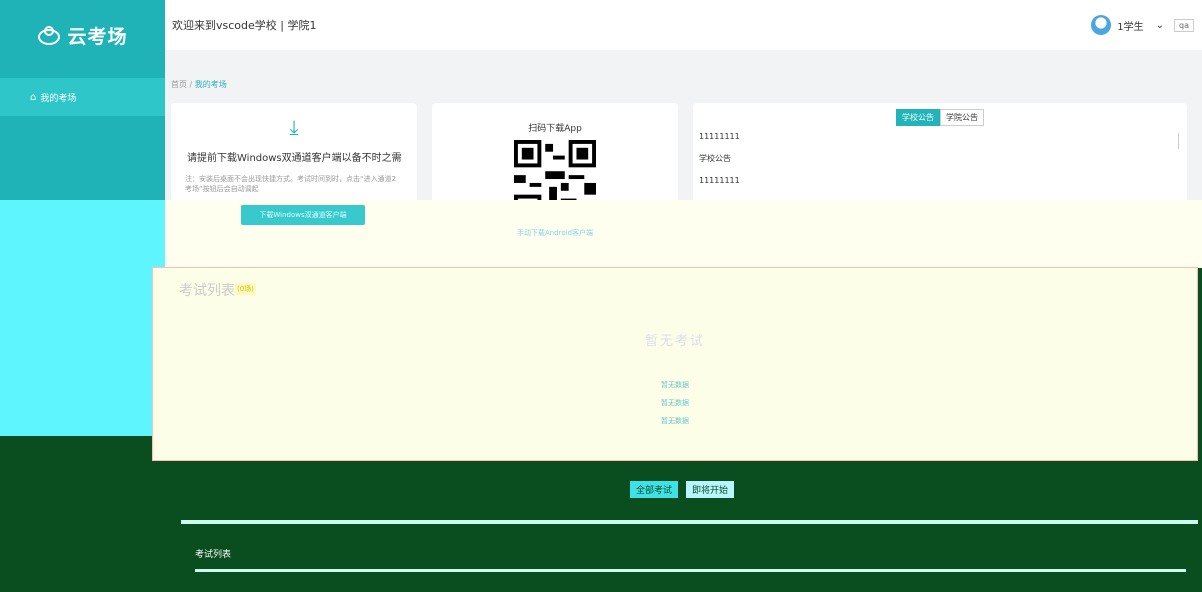  What do you see at coordinates (244, 25) in the screenshot?
I see `welcome-title: 欢迎来到vscode学校 | 学院1` at bounding box center [244, 25].